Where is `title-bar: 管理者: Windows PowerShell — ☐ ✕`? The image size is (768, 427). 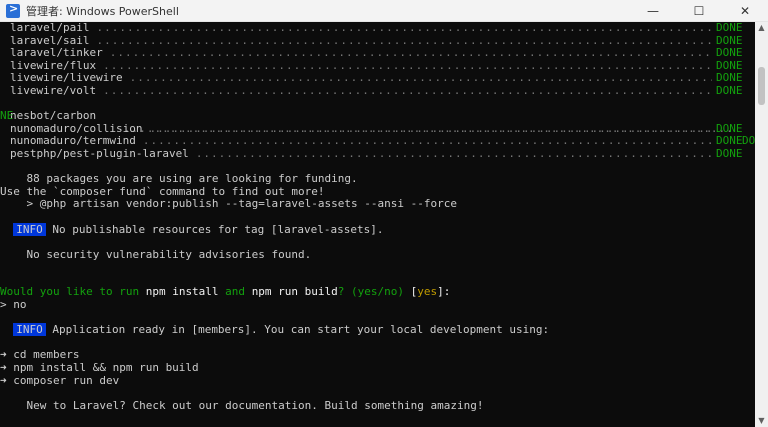
title-bar: 管理者: Windows PowerShell — ☐ ✕ is located at coordinates (384, 11).